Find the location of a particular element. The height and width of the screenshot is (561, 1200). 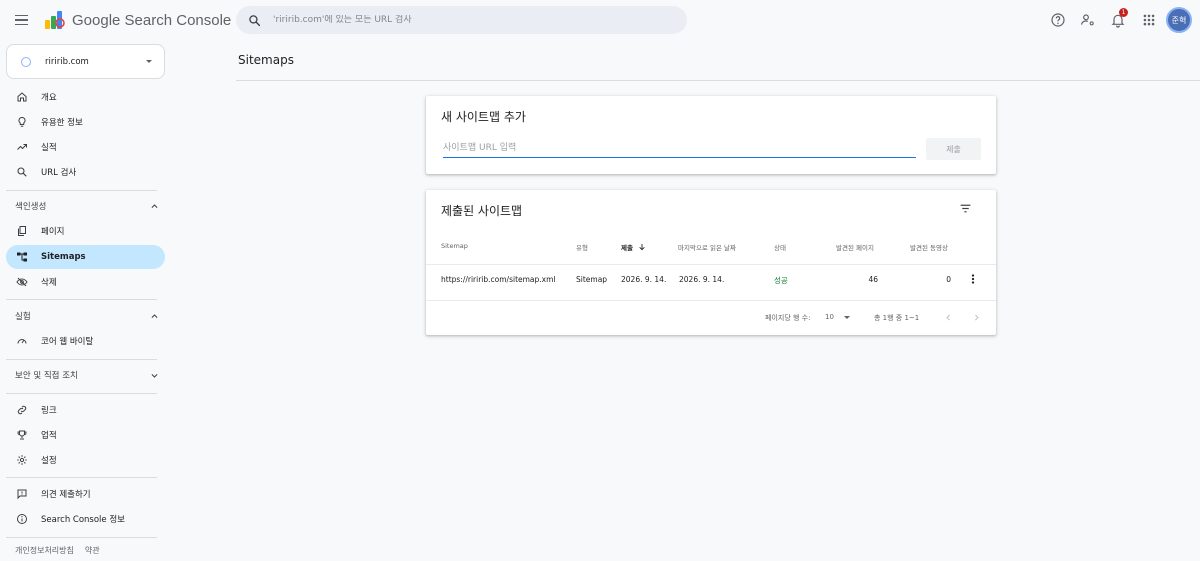

page-title: Sitemaps is located at coordinates (266, 60).